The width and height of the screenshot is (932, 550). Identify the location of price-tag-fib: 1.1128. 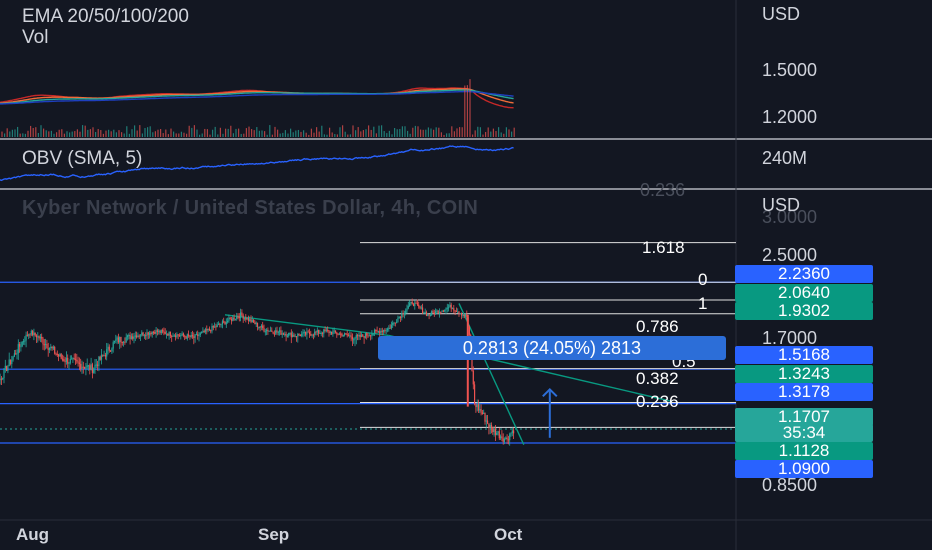
(804, 451).